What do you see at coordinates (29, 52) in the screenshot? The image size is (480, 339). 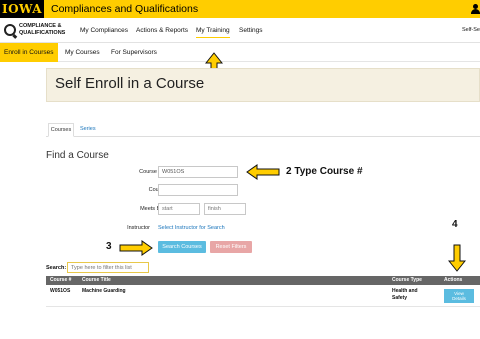 I see `subnav-enroll-in-courses: Enroll in Courses` at bounding box center [29, 52].